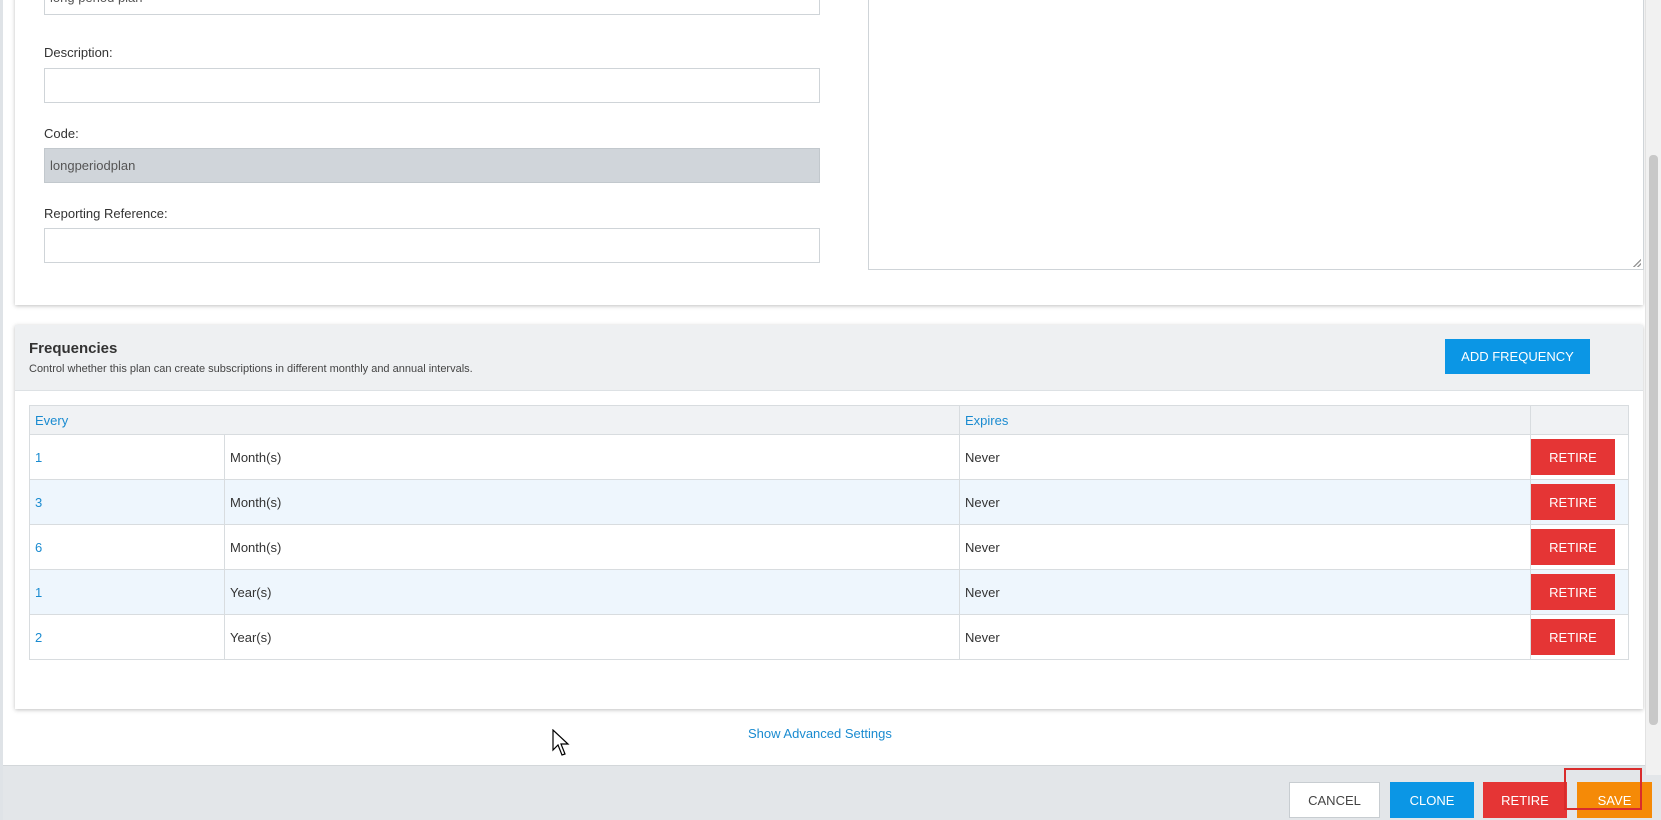 The width and height of the screenshot is (1661, 820). Describe the element at coordinates (432, 165) in the screenshot. I see `code-input` at that location.